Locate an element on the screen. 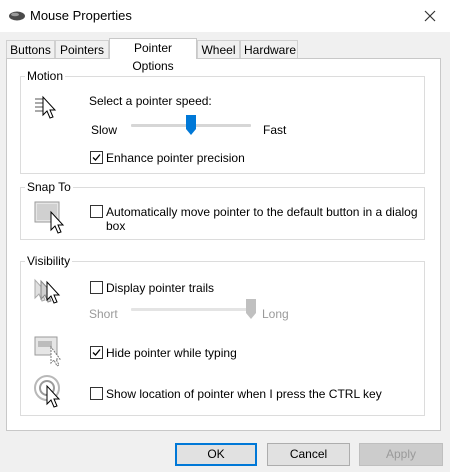 The height and width of the screenshot is (472, 450). motion-group-label: Motion is located at coordinates (45, 76).